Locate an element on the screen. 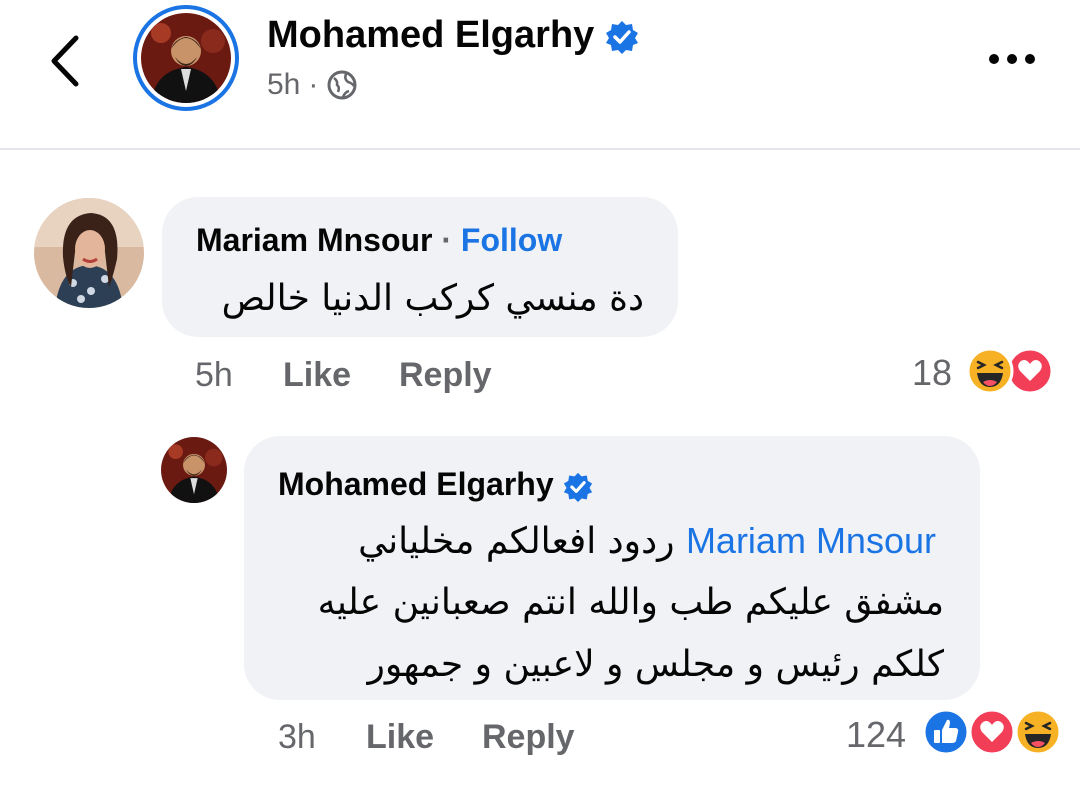  like-reaction-icon is located at coordinates (946, 732).